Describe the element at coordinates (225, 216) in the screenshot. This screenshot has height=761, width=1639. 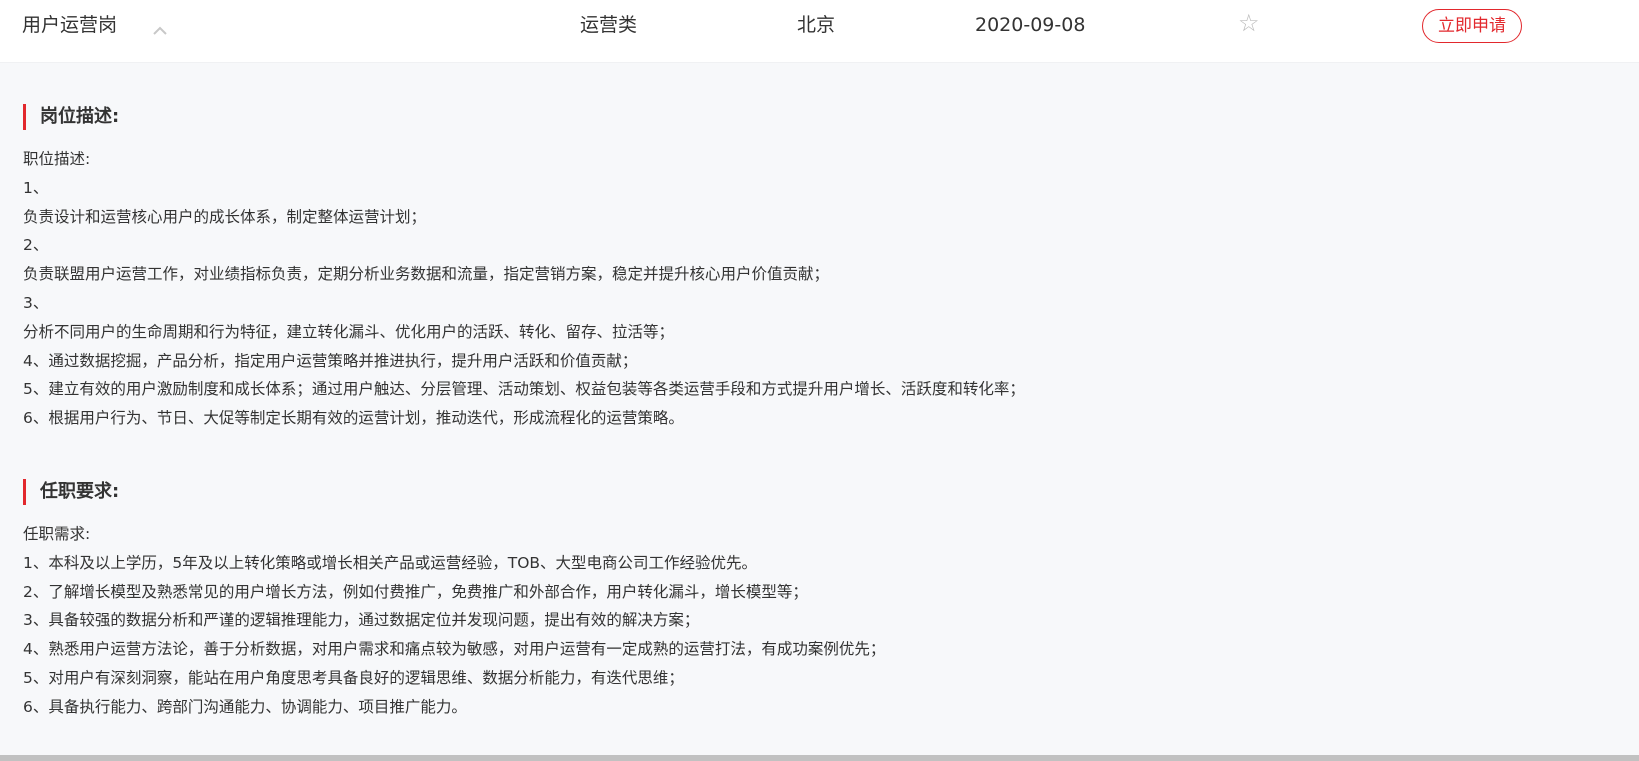
I see `description-line: 负责设计和运营核心用户的成长体系，制定整体运营计划；` at that location.